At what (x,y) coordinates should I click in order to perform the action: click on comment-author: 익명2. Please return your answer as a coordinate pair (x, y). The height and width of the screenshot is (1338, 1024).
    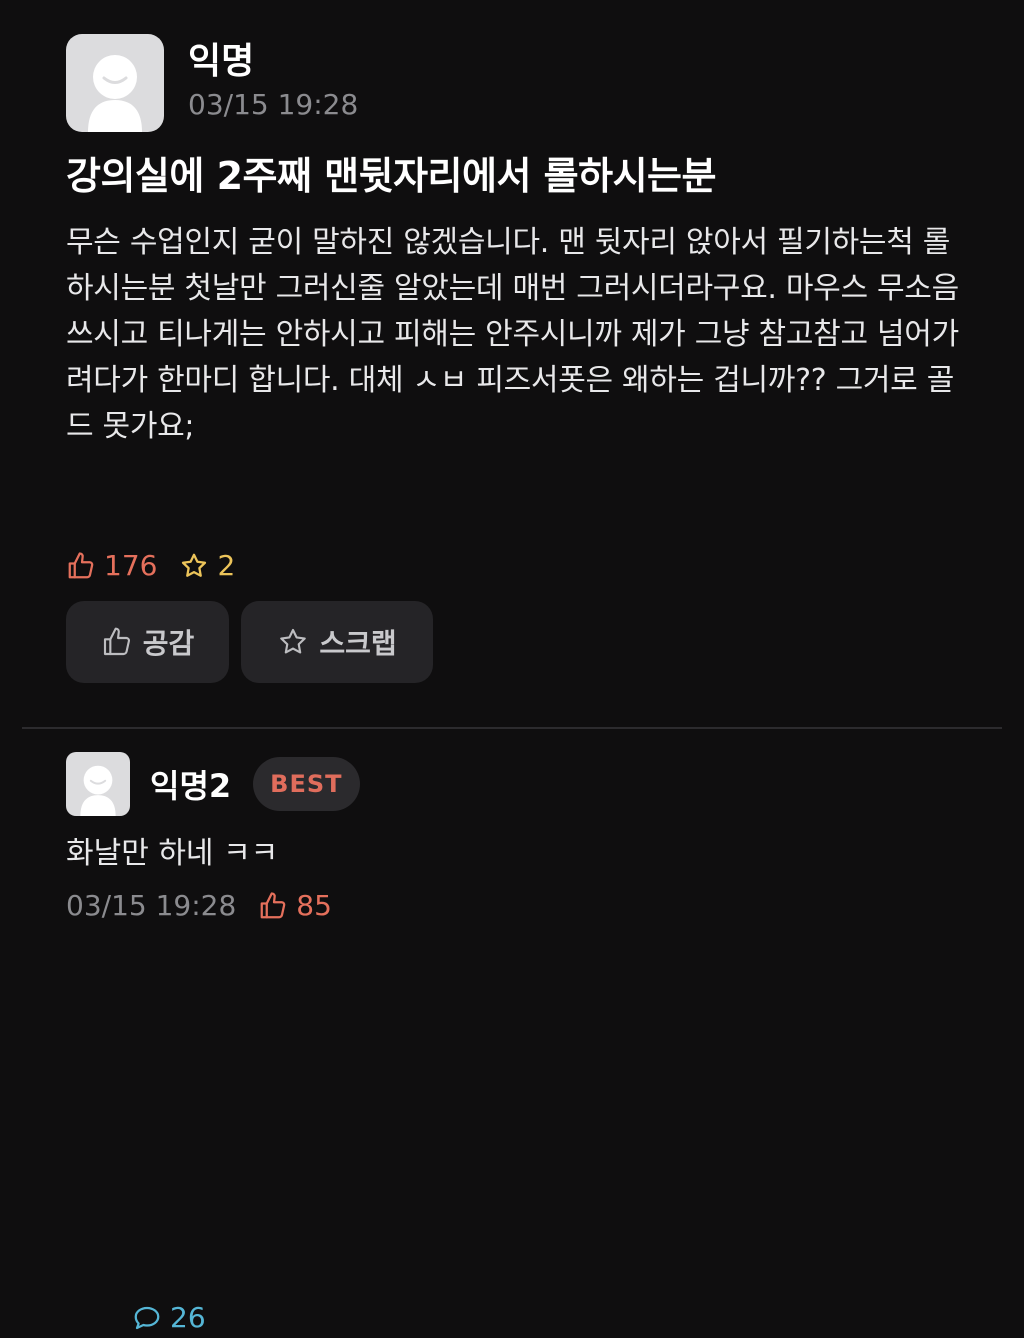
    Looking at the image, I should click on (191, 786).